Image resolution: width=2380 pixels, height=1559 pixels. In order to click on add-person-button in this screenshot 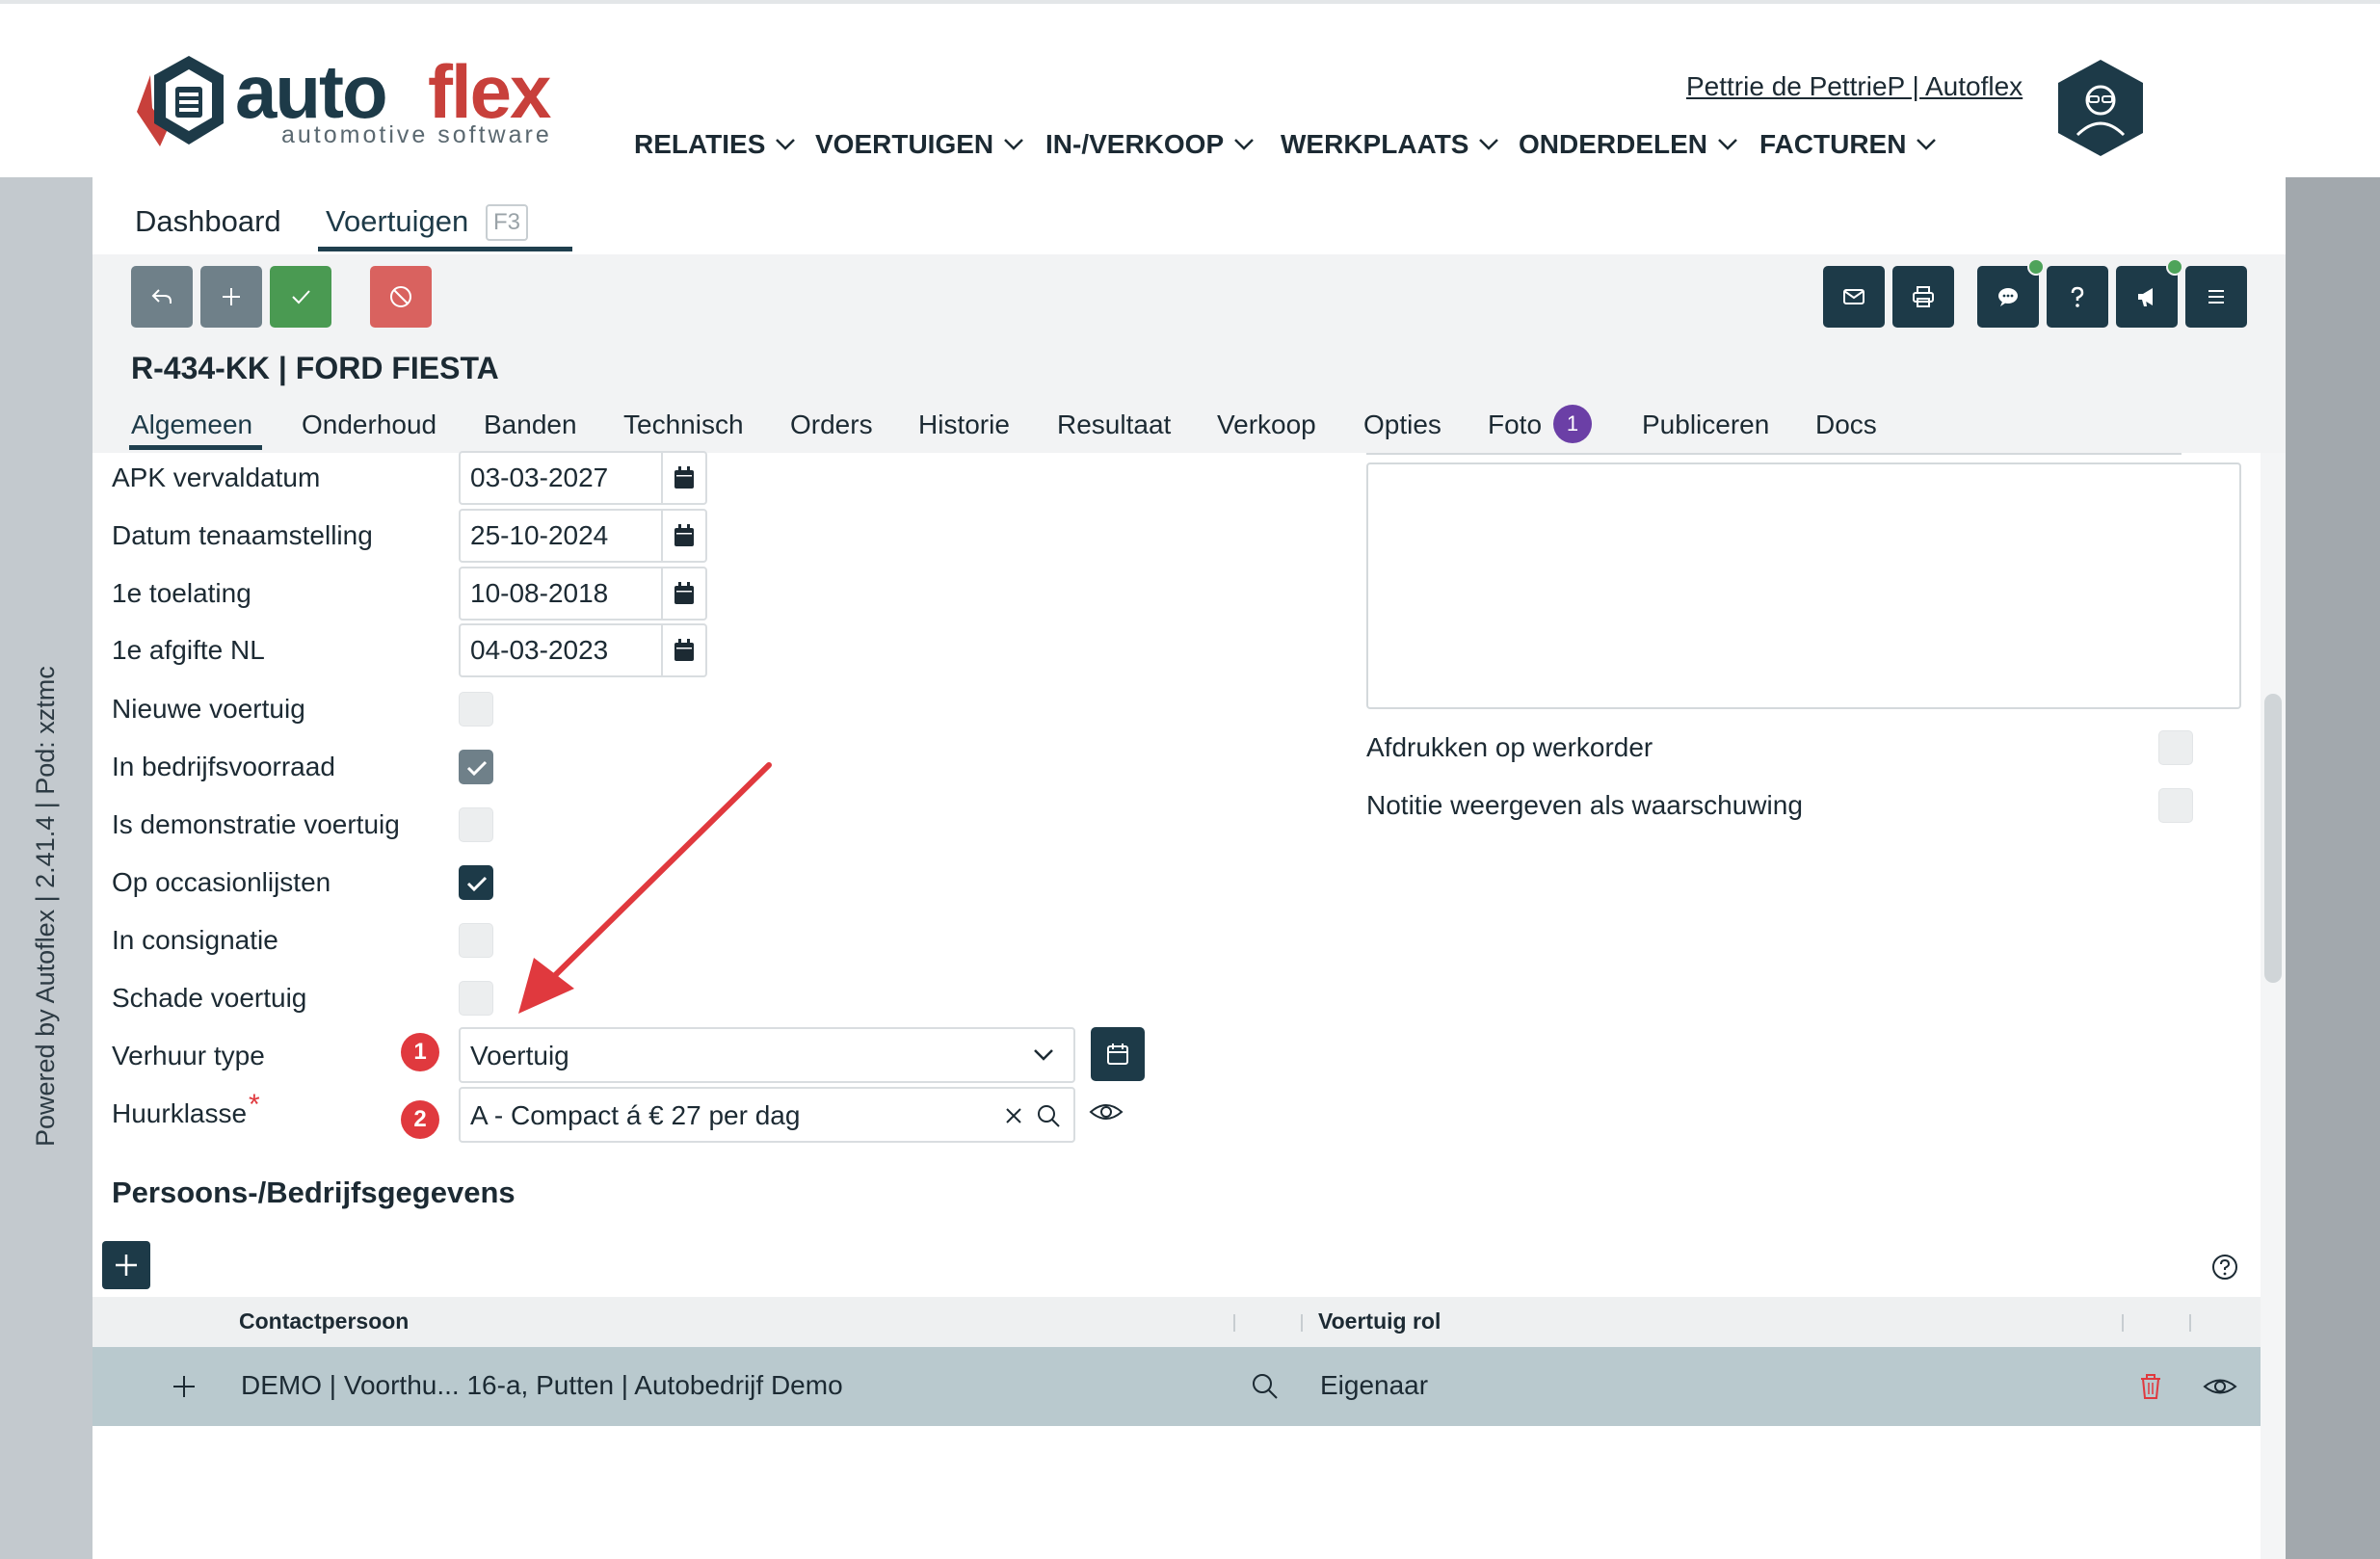, I will do `click(126, 1265)`.